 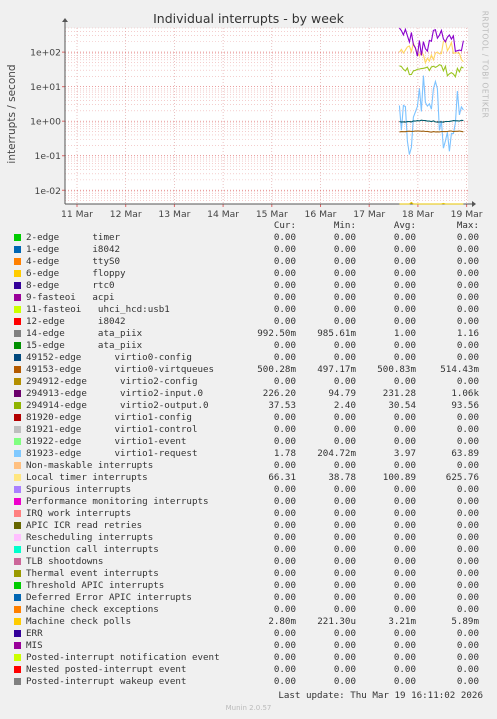 What do you see at coordinates (276, 369) in the screenshot?
I see `legend-cur-value: 500.28m` at bounding box center [276, 369].